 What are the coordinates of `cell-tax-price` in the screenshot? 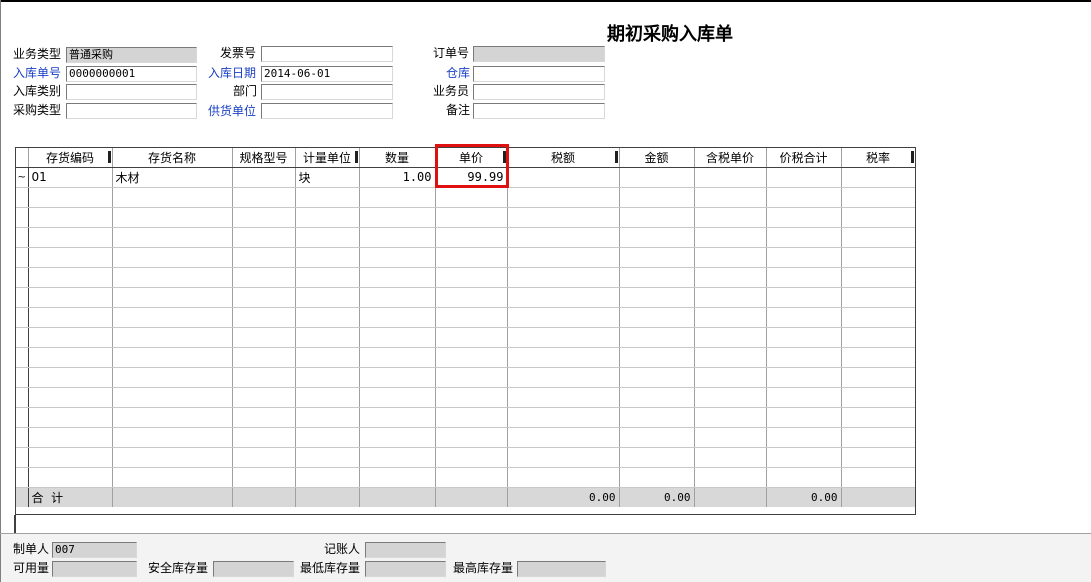 It's located at (730, 177).